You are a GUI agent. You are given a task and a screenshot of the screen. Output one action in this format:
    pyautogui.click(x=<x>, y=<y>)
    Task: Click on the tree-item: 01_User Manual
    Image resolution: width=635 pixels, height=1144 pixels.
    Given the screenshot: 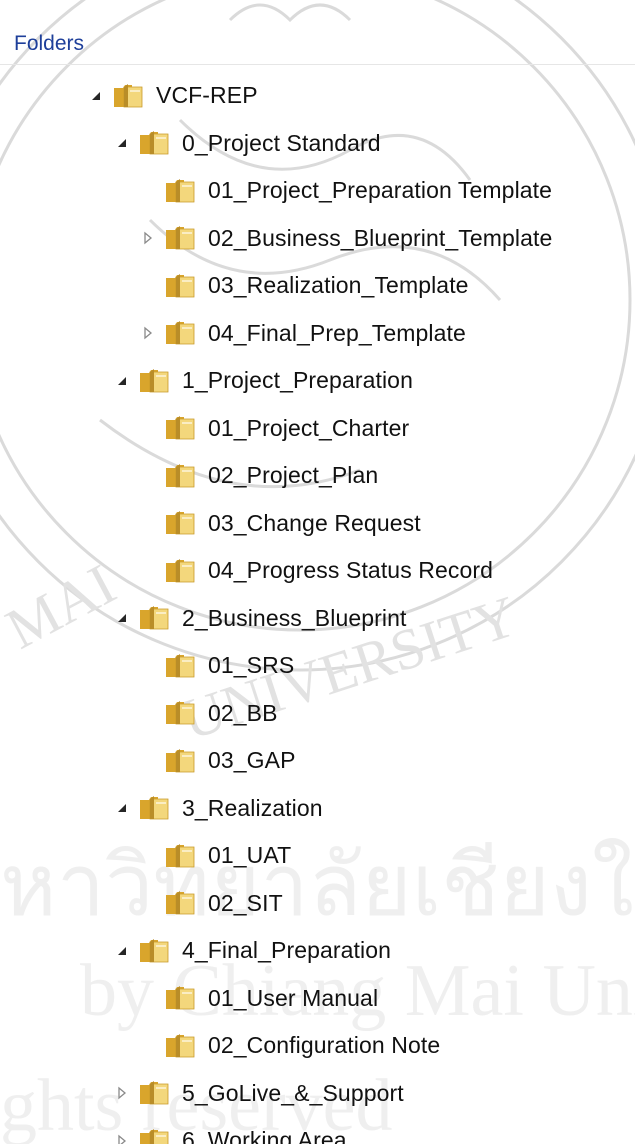 What is the action you would take?
    pyautogui.click(x=317, y=999)
    